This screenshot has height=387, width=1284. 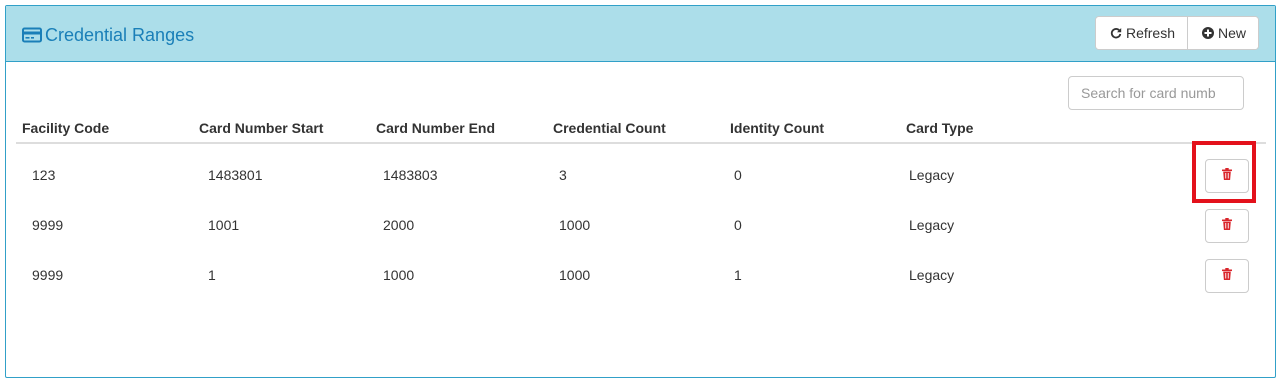 What do you see at coordinates (44, 175) in the screenshot?
I see `facility-code-cell: 123` at bounding box center [44, 175].